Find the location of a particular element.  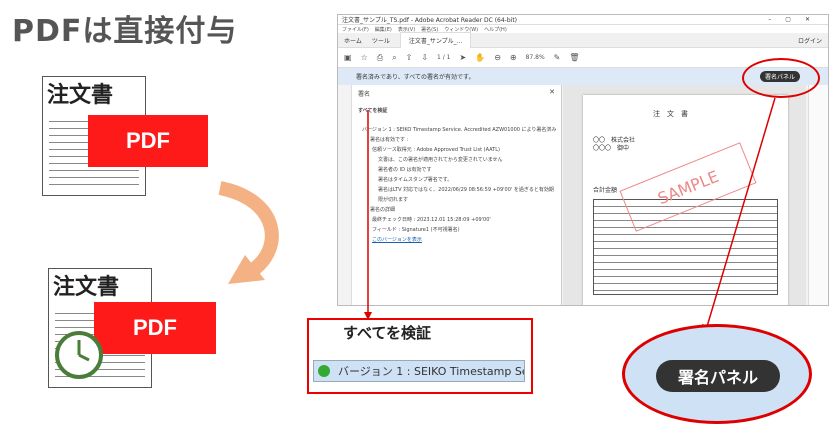

zoom-signature-panel-button: 署名パネル is located at coordinates (718, 376).